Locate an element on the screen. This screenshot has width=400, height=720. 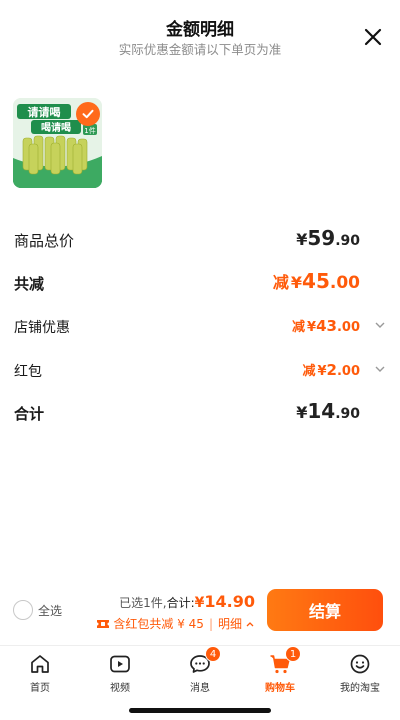
tab-bar: 首页 视频 4 消息 1 购物车 我的淘宝 is located at coordinates (200, 670).